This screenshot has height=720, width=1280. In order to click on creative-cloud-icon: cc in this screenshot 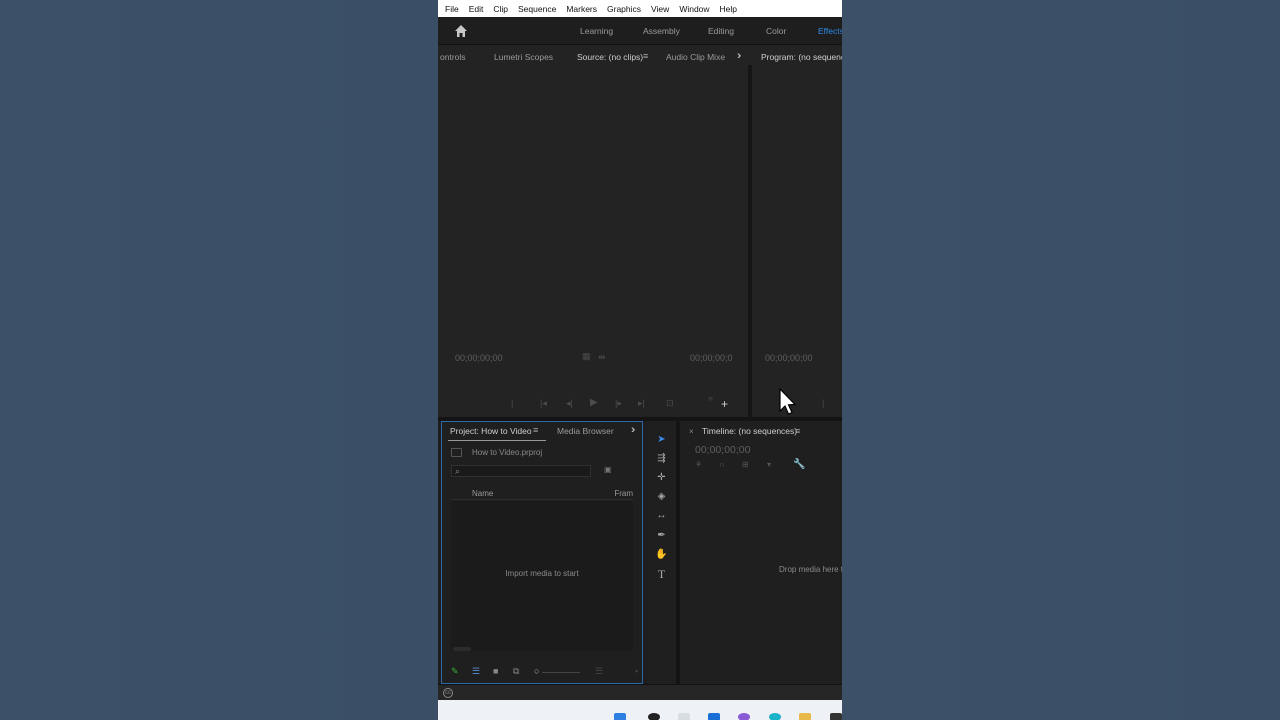, I will do `click(448, 693)`.